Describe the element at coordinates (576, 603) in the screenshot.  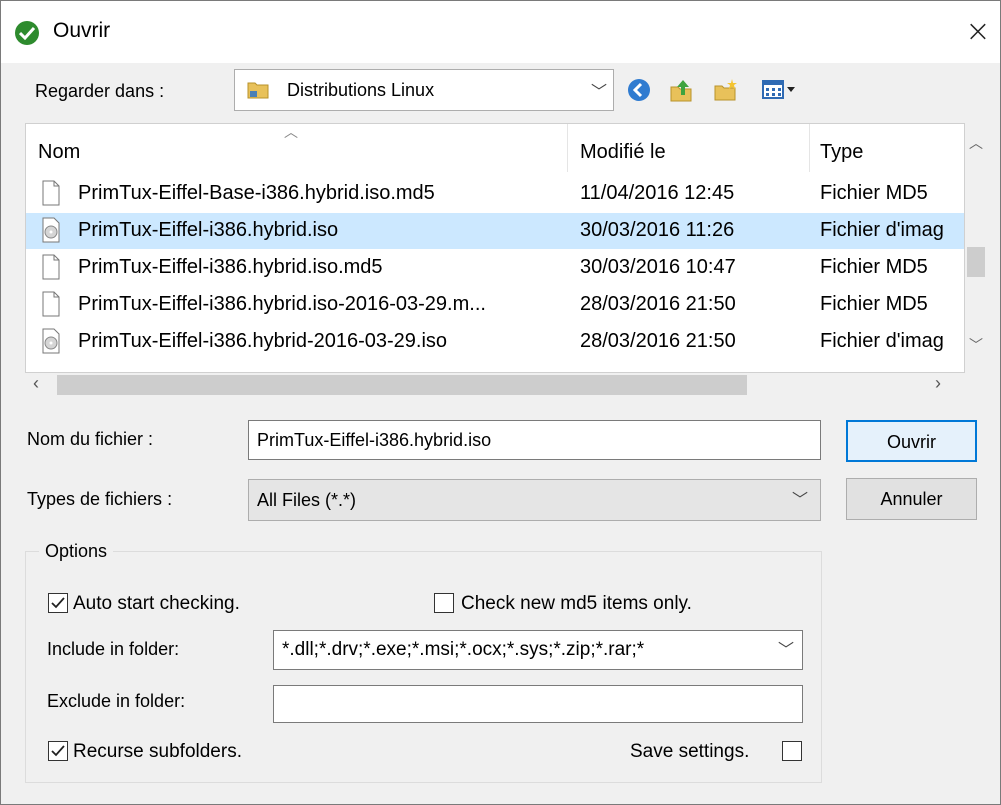
I see `check-new-md5-label: Check new md5 items only.` at that location.